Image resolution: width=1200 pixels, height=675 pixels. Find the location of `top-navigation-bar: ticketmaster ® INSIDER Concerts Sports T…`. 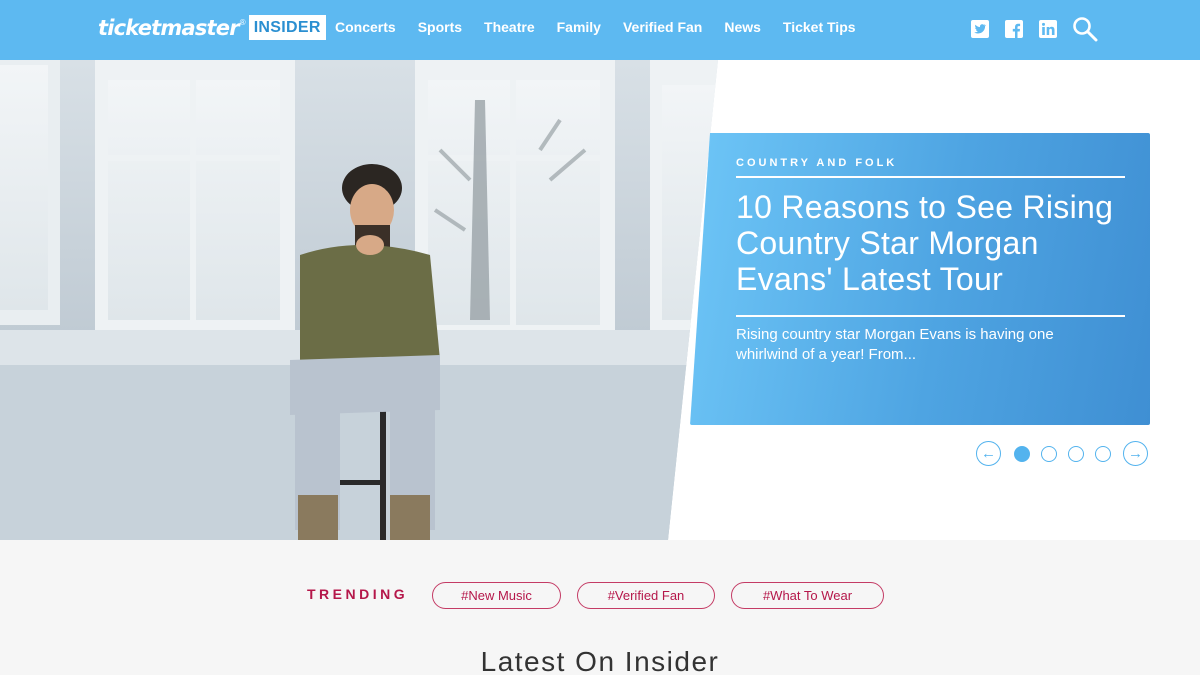

top-navigation-bar: ticketmaster ® INSIDER Concerts Sports T… is located at coordinates (600, 30).